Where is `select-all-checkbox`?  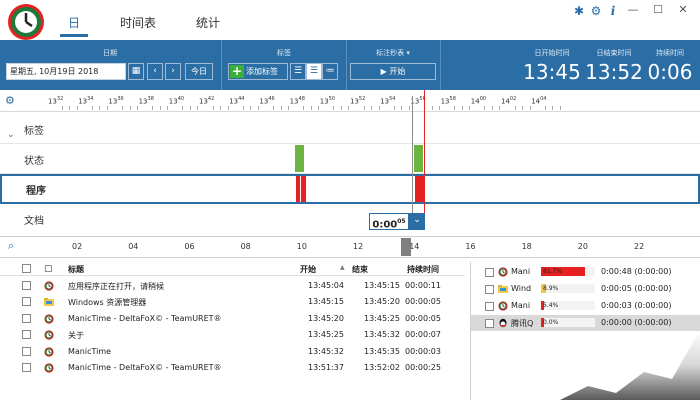
select-all-checkbox is located at coordinates (26, 268).